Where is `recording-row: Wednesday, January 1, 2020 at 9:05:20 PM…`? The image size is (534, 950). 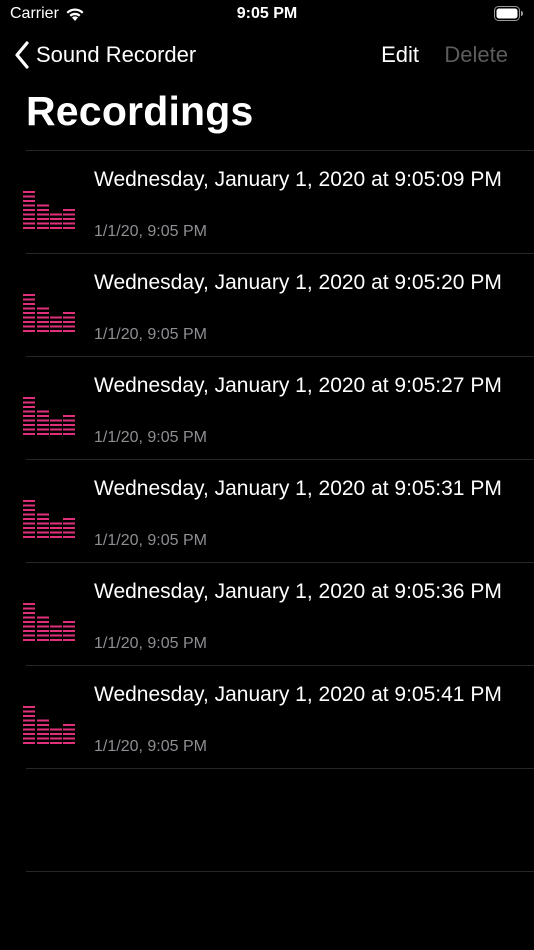
recording-row: Wednesday, January 1, 2020 at 9:05:20 PM… is located at coordinates (278, 305).